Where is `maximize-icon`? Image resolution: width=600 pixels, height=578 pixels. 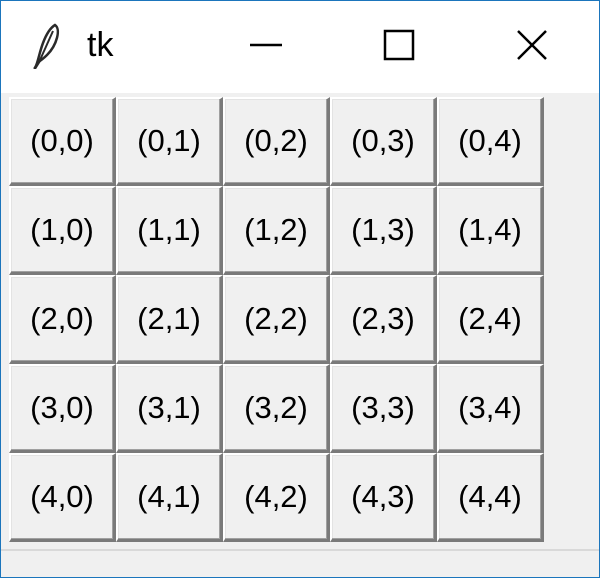
maximize-icon is located at coordinates (399, 47).